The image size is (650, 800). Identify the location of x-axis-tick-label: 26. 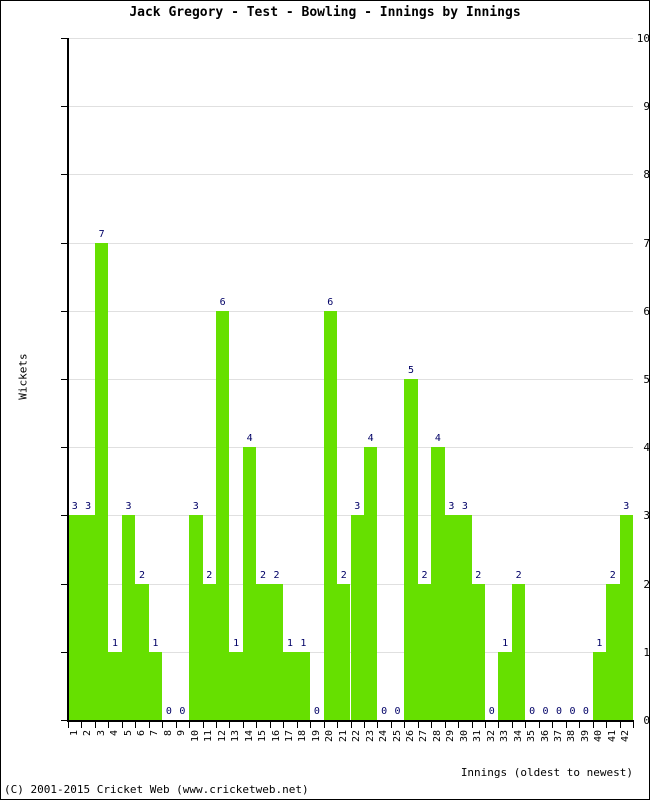
(411, 736).